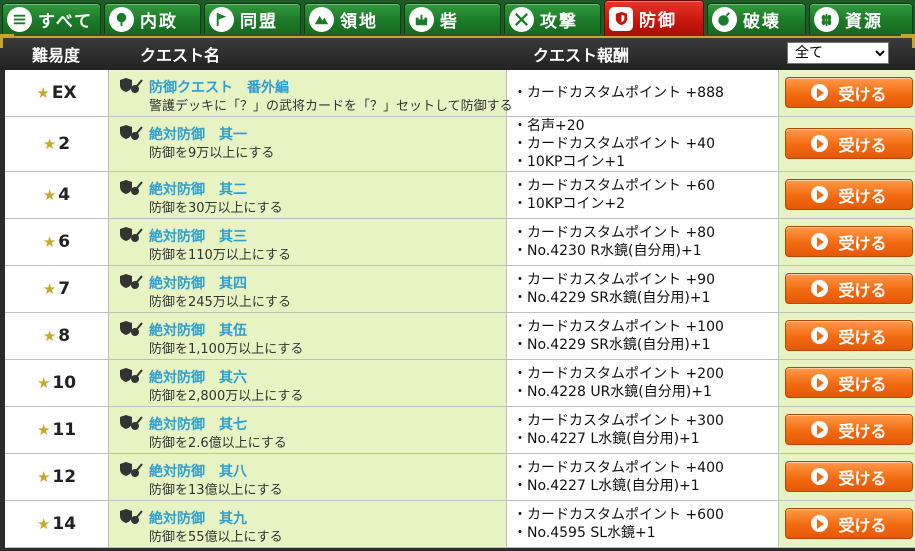 The image size is (915, 551). What do you see at coordinates (198, 377) in the screenshot?
I see `quest-title: 絶対防御 其六` at bounding box center [198, 377].